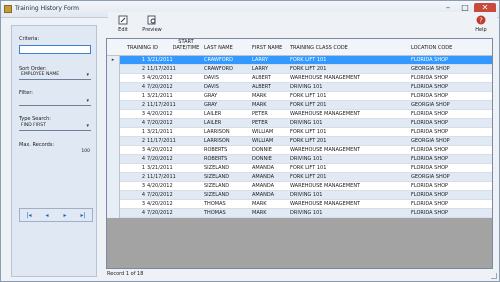 Image resolution: width=500 pixels, height=282 pixels. I want to click on criteria-input, so click(55, 49).